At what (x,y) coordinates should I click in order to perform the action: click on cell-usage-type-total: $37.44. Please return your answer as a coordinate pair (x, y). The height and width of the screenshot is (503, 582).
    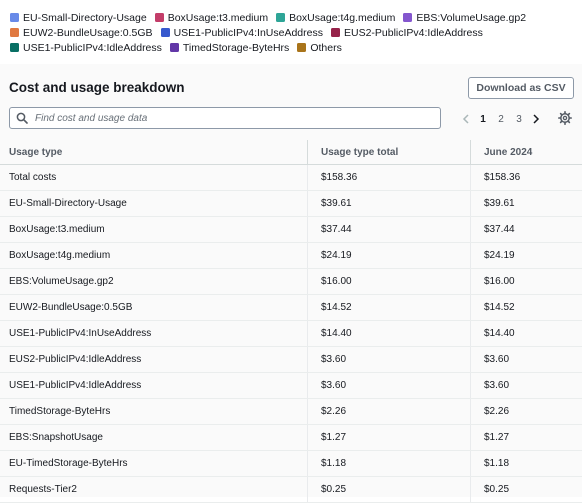
    Looking at the image, I should click on (388, 229).